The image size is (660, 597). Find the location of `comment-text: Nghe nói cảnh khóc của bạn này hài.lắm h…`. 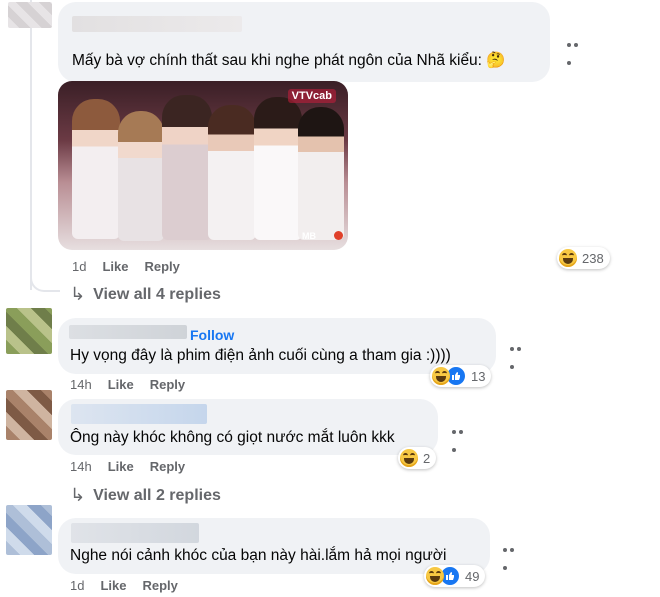

comment-text: Nghe nói cảnh khóc của bạn này hài.lắm h… is located at coordinates (258, 555).